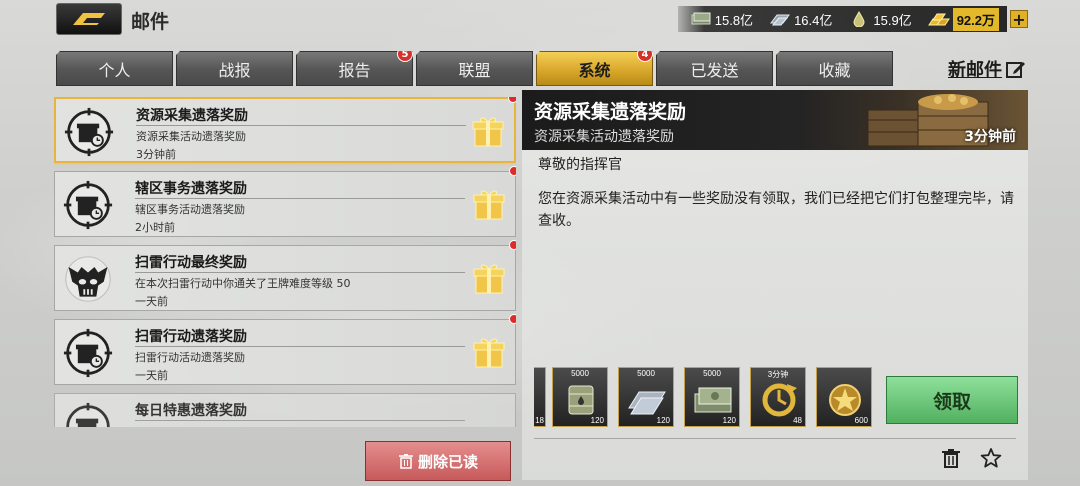 Image resolution: width=1080 pixels, height=486 pixels. What do you see at coordinates (991, 458) in the screenshot?
I see `favorite-star-icon` at bounding box center [991, 458].